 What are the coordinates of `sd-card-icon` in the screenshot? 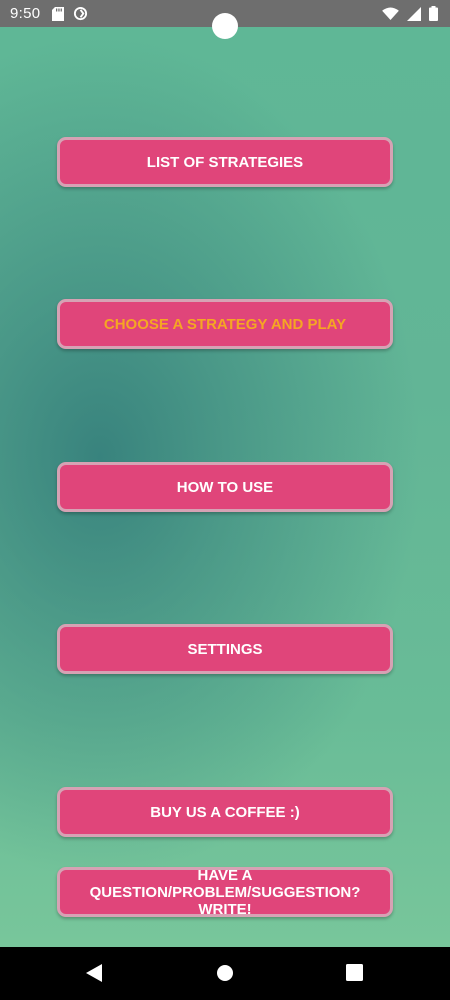 It's located at (58, 13).